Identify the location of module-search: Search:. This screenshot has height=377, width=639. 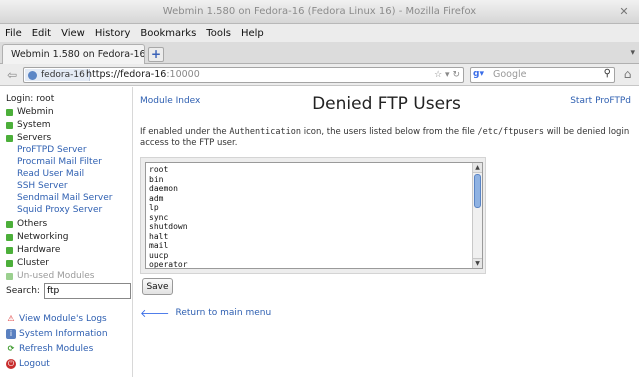
(68, 291).